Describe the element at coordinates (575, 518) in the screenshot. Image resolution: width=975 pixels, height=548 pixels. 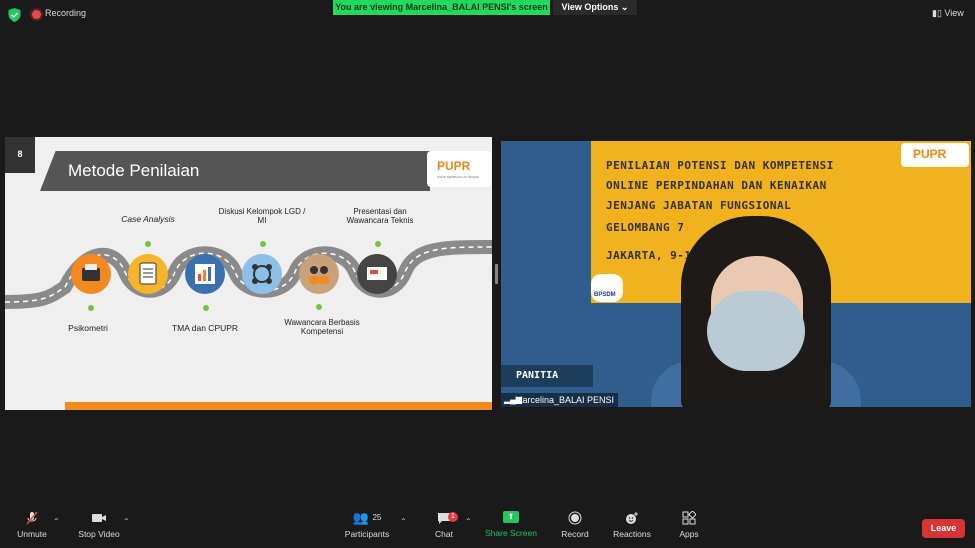
I see `record-icon` at that location.